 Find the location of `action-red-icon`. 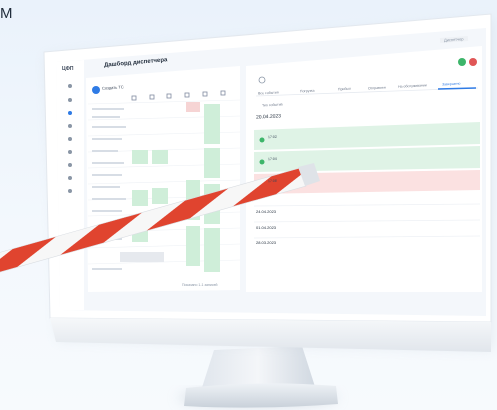

action-red-icon is located at coordinates (473, 62).